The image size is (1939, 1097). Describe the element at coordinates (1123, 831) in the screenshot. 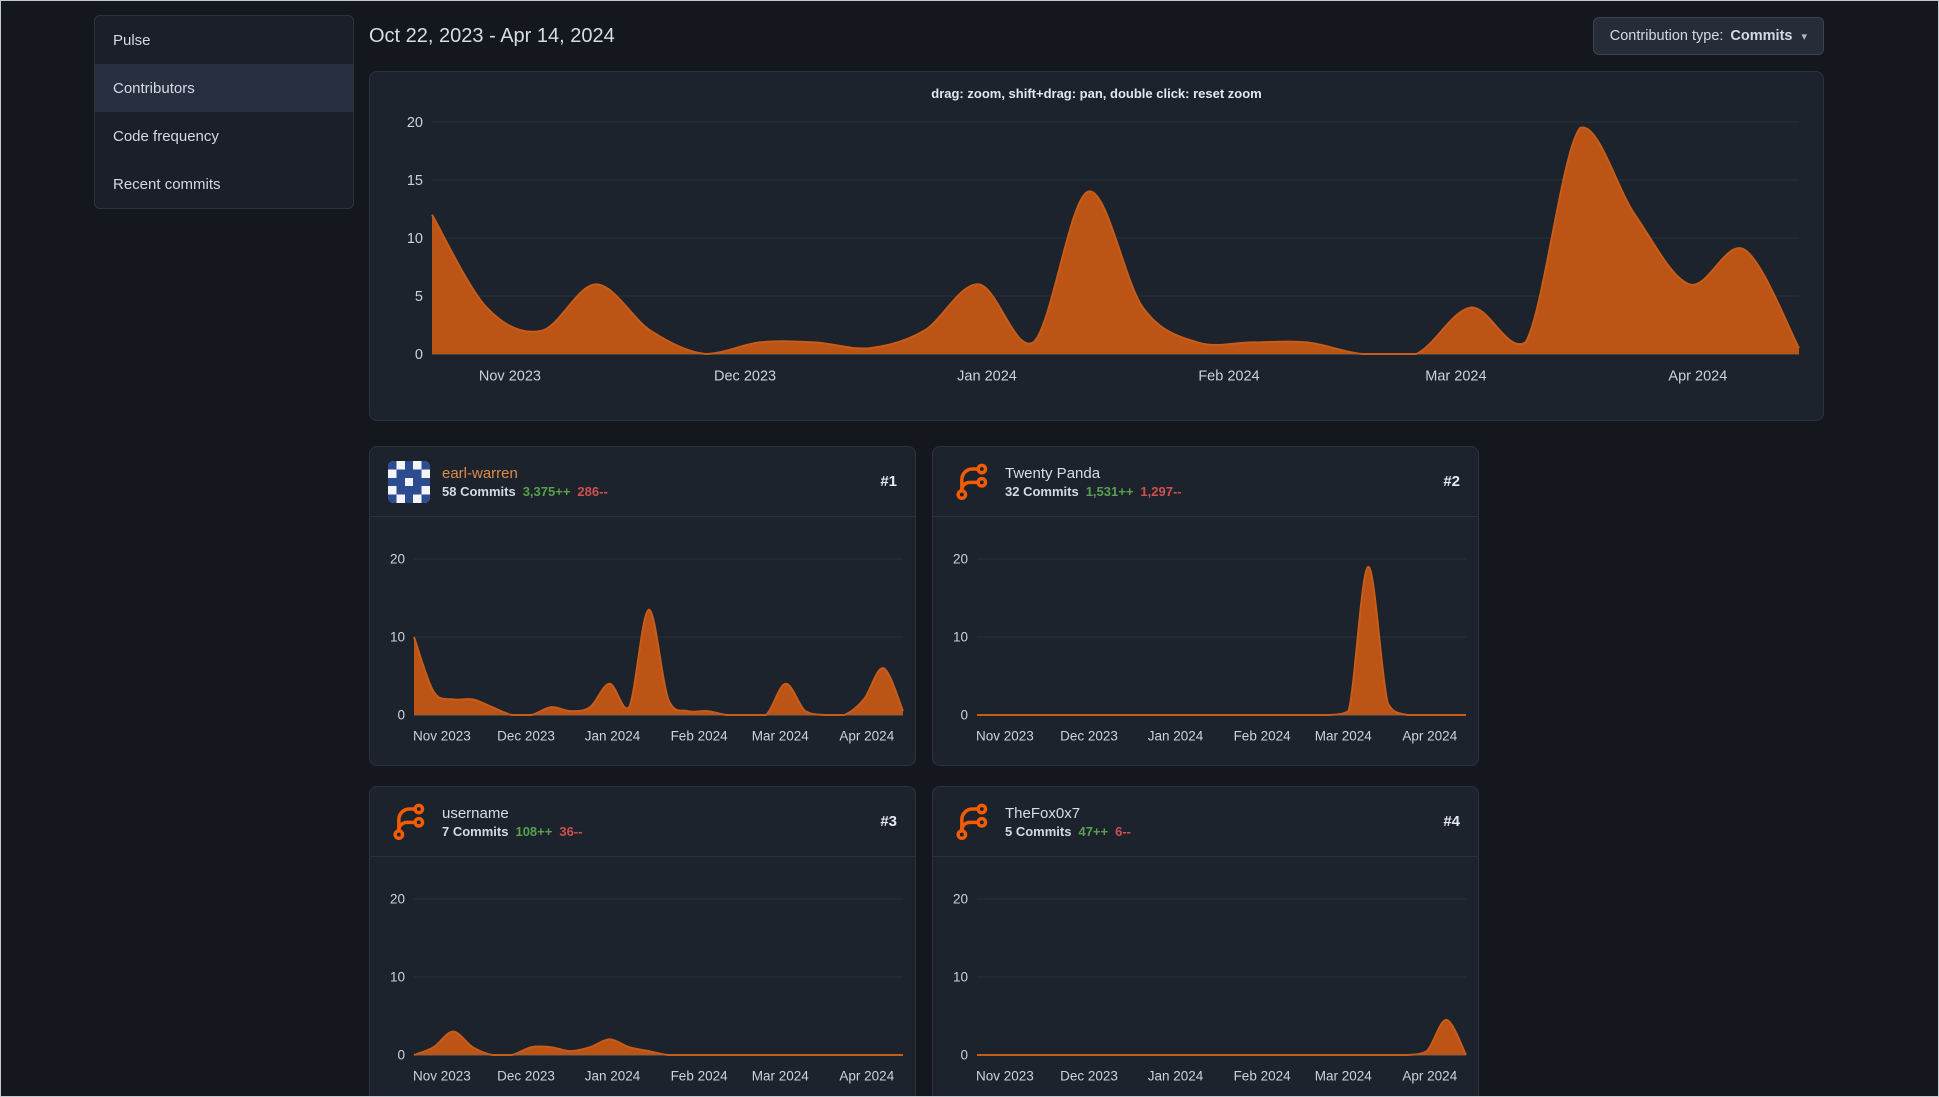

I see `deletions-count: 6--` at that location.